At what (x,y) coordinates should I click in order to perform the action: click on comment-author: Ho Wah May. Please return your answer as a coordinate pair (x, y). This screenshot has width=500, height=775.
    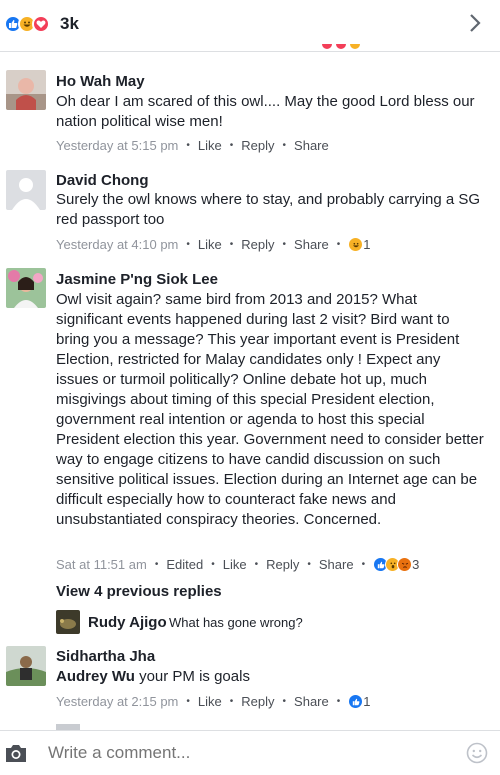
    Looking at the image, I should click on (100, 81).